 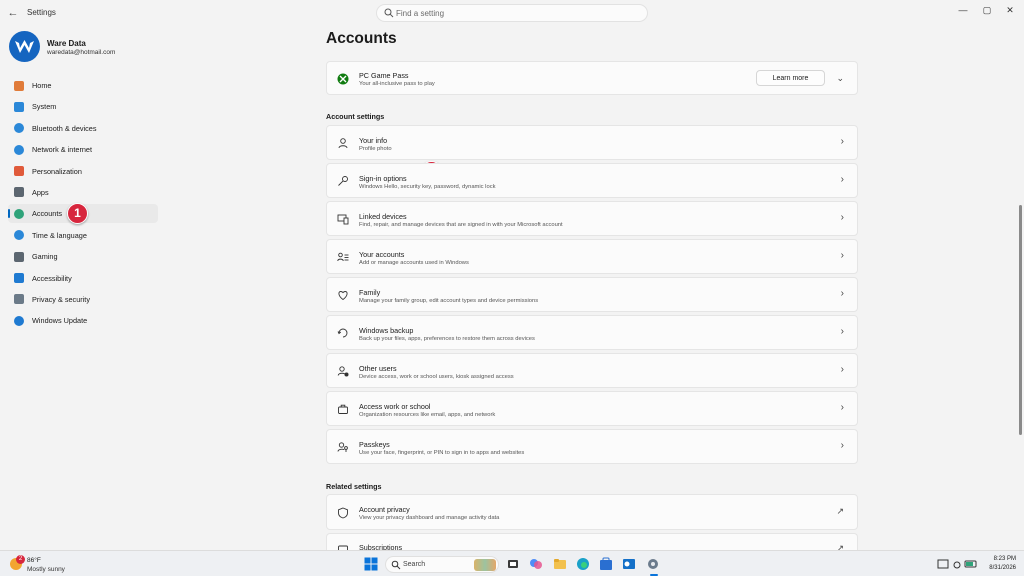 What do you see at coordinates (957, 564) in the screenshot?
I see `network-icon` at bounding box center [957, 564].